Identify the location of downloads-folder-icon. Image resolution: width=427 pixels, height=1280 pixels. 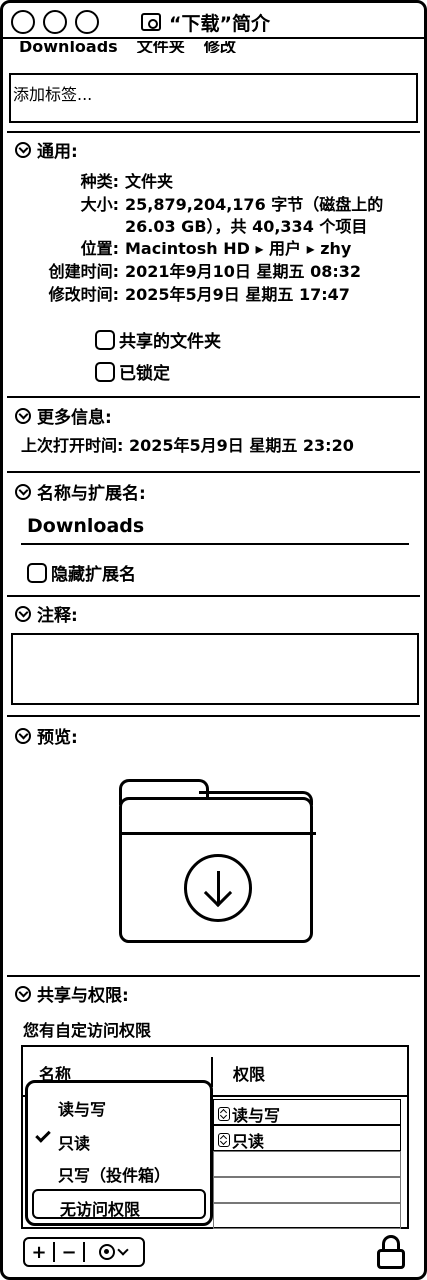
(151, 22).